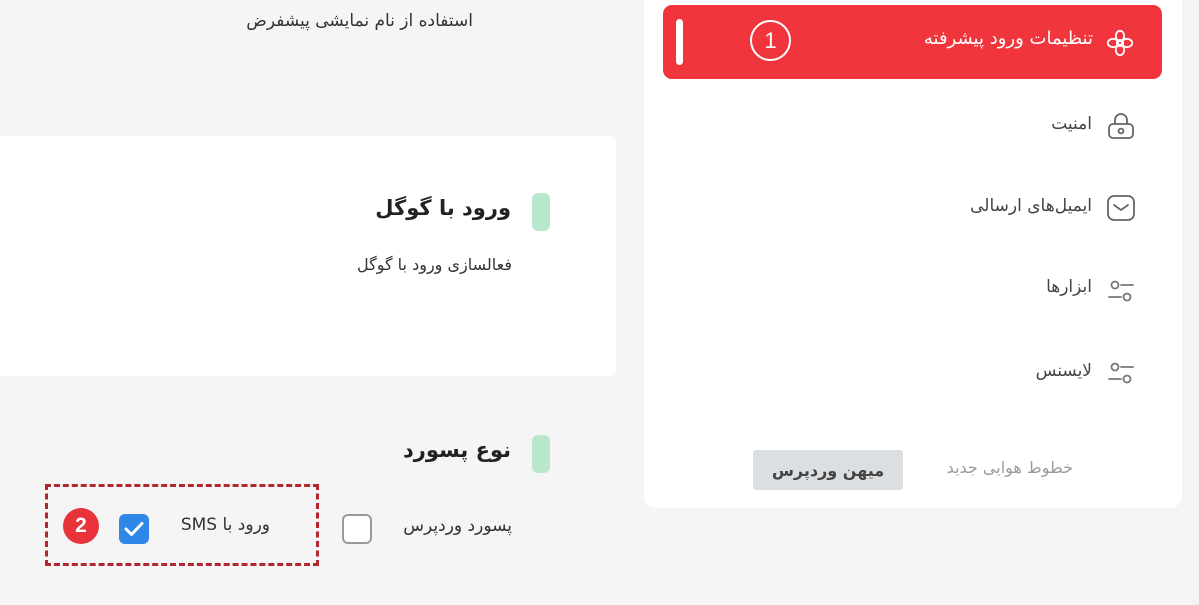 The height and width of the screenshot is (605, 1199). I want to click on google-section-accent, so click(541, 212).